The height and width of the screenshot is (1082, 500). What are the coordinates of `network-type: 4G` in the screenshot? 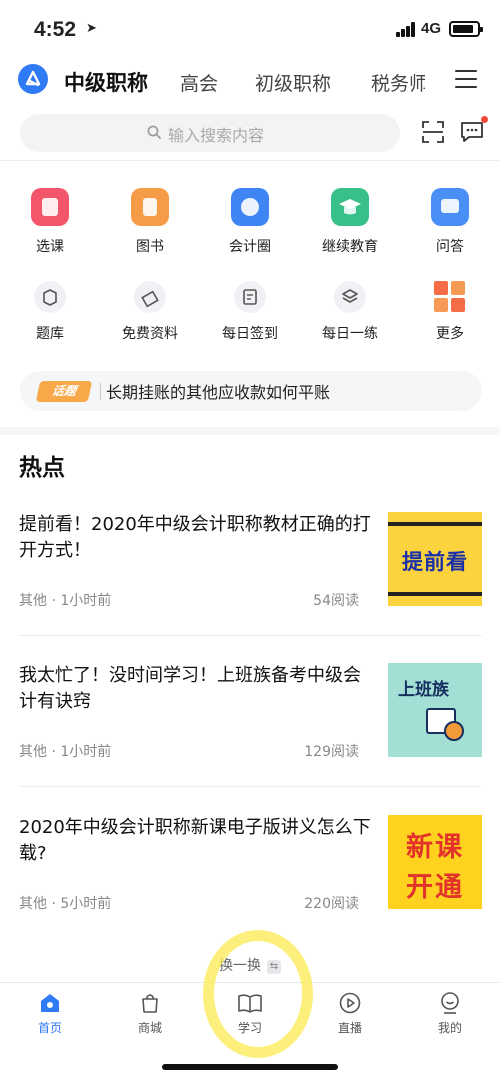 It's located at (431, 28).